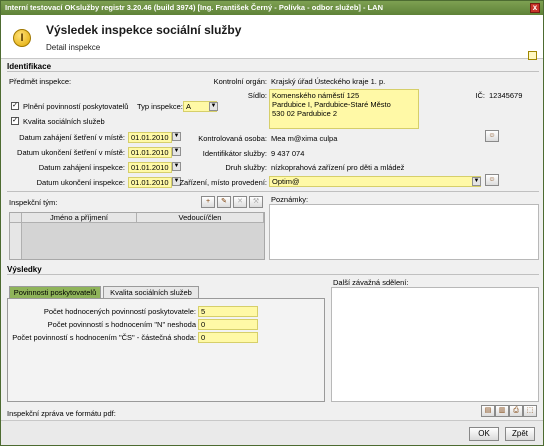  What do you see at coordinates (80, 182) in the screenshot?
I see `datum-ukonceni-inspekce-label: Datum ukončení inspekce:` at bounding box center [80, 182].